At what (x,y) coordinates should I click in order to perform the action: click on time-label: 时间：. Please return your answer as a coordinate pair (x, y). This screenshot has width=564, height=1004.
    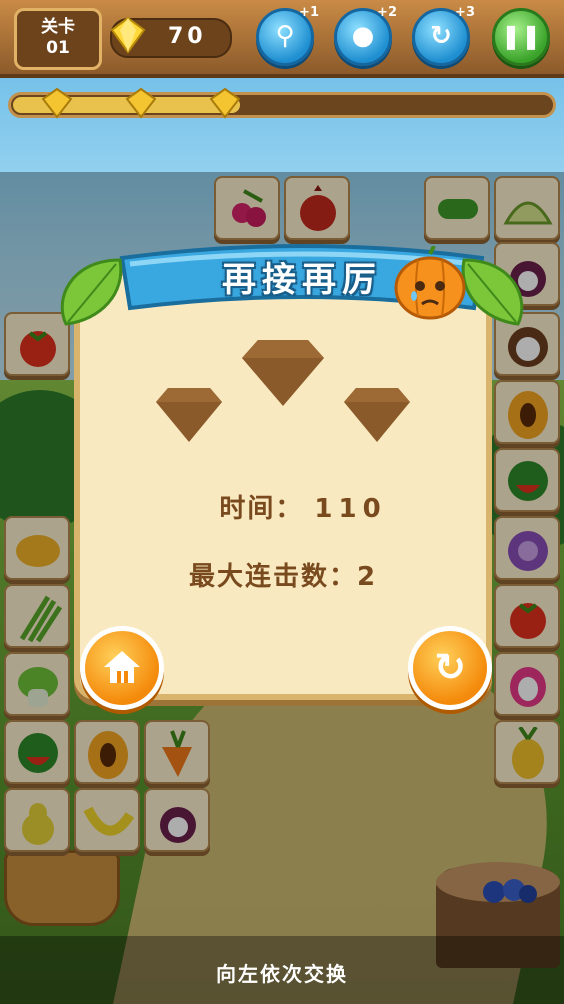
    Looking at the image, I should click on (261, 509).